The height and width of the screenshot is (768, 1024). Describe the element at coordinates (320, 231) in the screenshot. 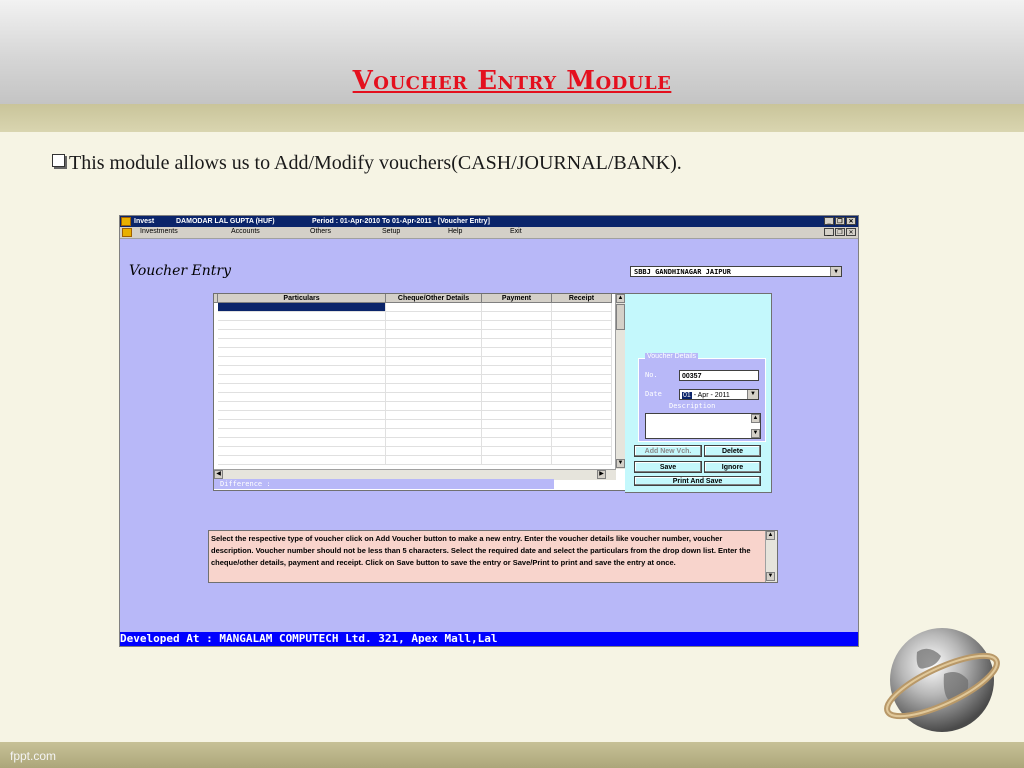

I see `menu-others: Others` at that location.